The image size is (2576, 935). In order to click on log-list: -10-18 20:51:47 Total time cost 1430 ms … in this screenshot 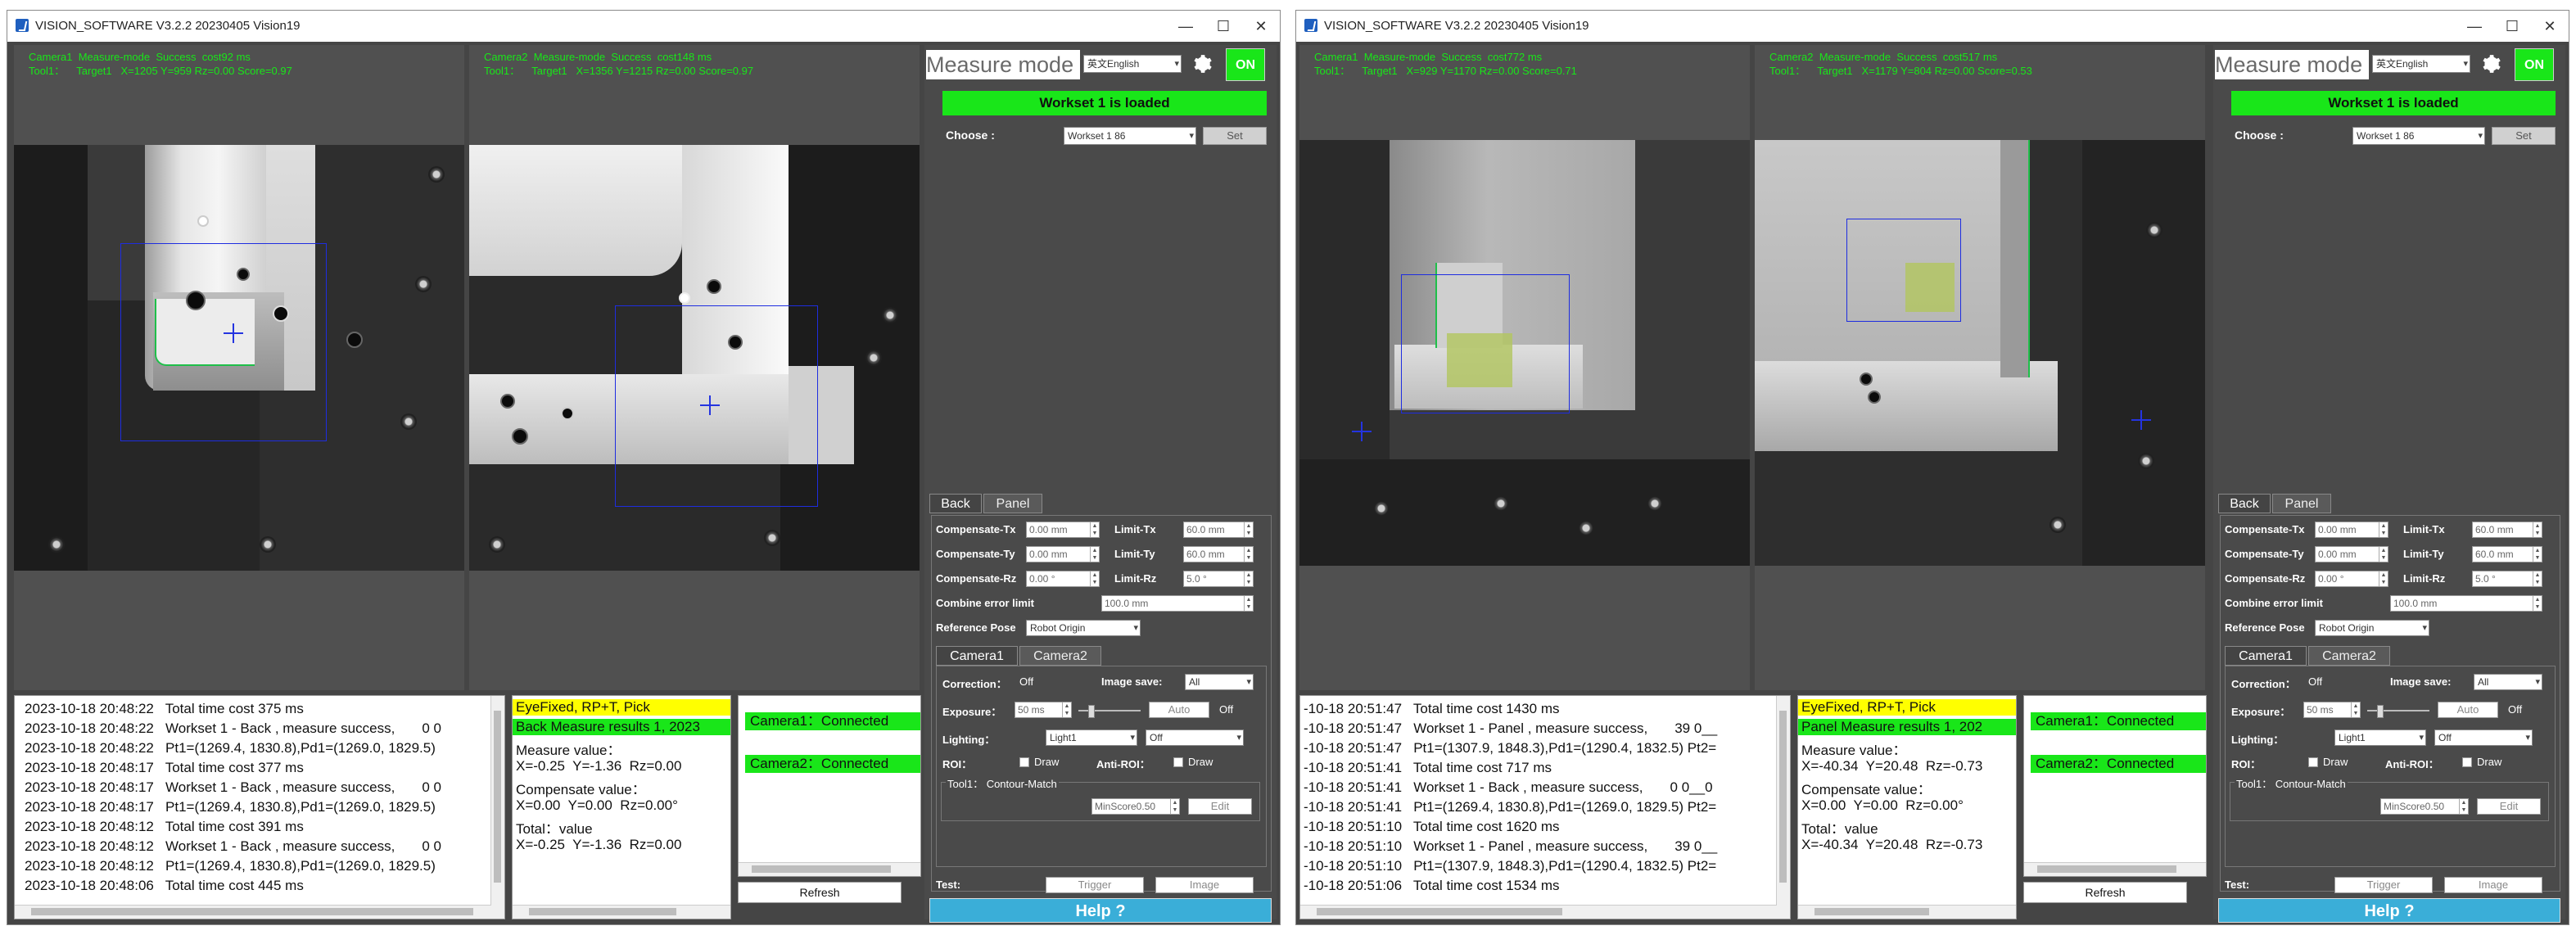, I will do `click(1545, 807)`.